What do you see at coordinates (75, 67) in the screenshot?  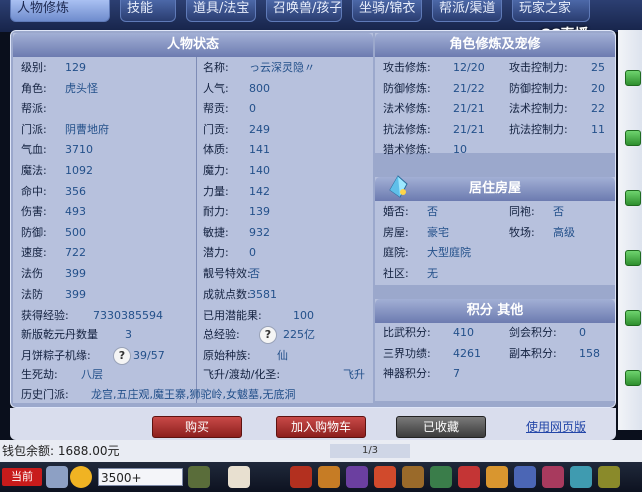 I see `row-value: 129` at bounding box center [75, 67].